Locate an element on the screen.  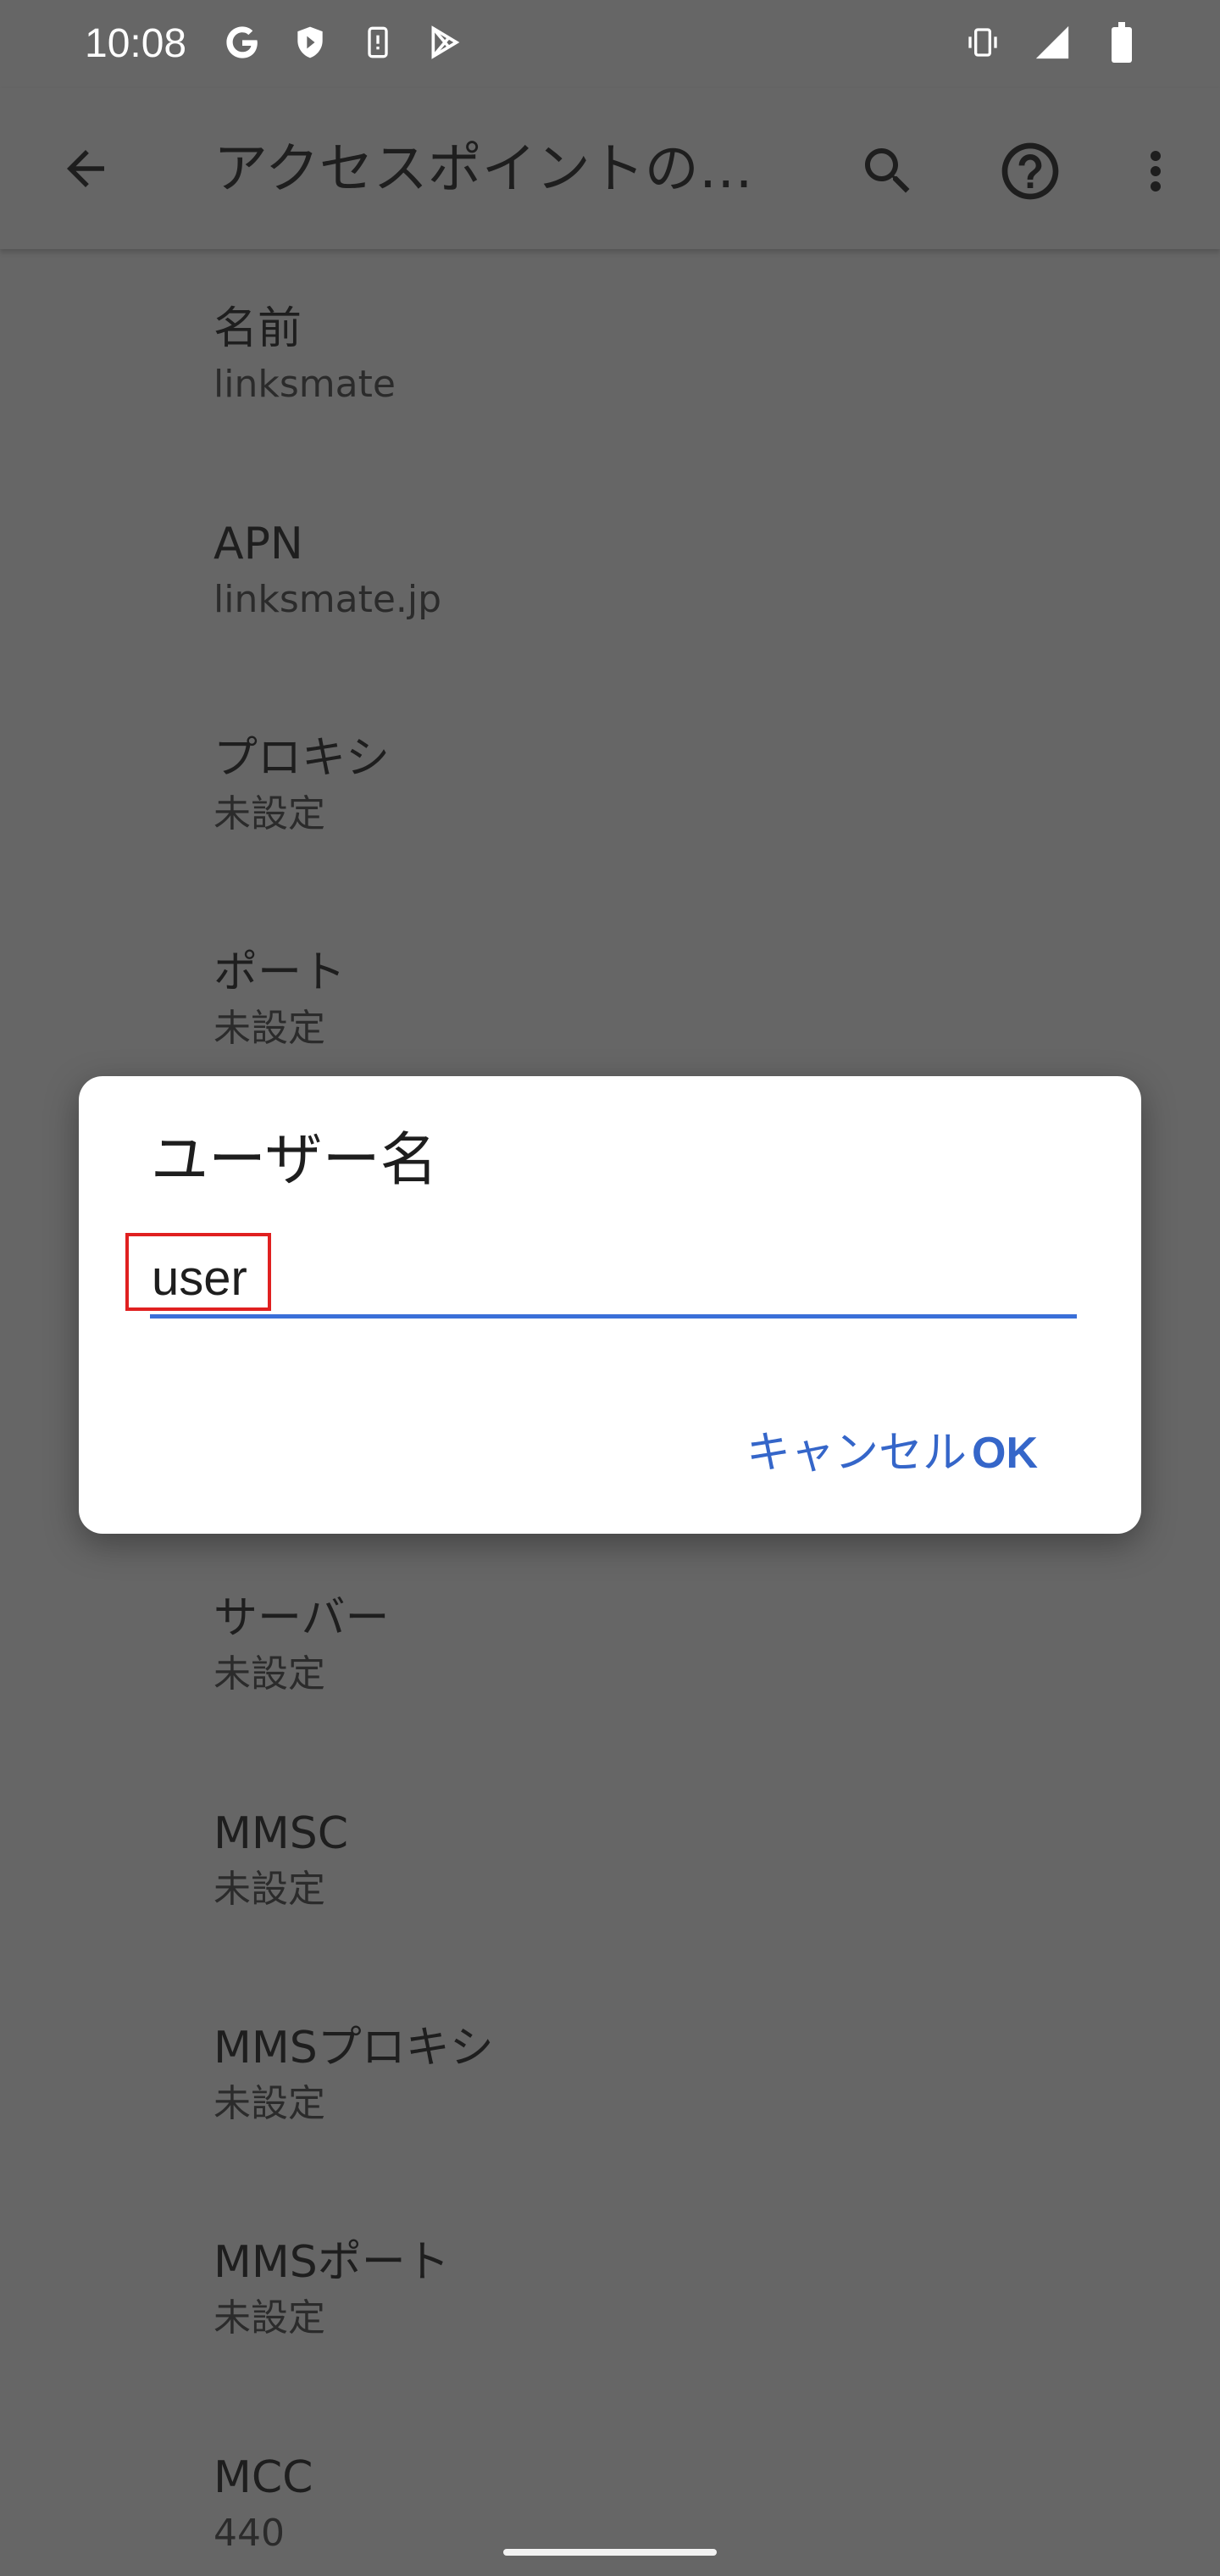
input-underline is located at coordinates (613, 1316).